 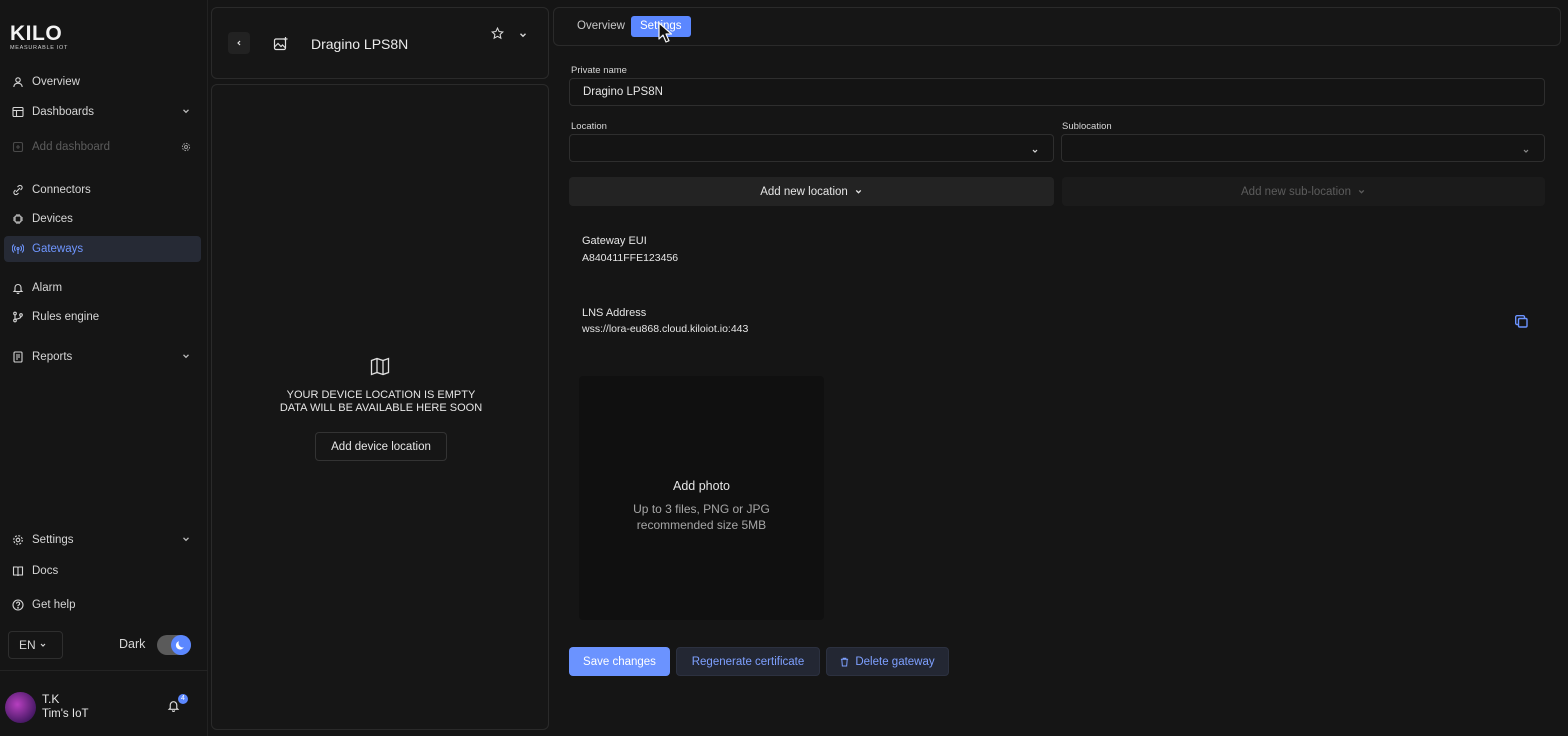 What do you see at coordinates (614, 313) in the screenshot?
I see `lns-address-label: LNS Address` at bounding box center [614, 313].